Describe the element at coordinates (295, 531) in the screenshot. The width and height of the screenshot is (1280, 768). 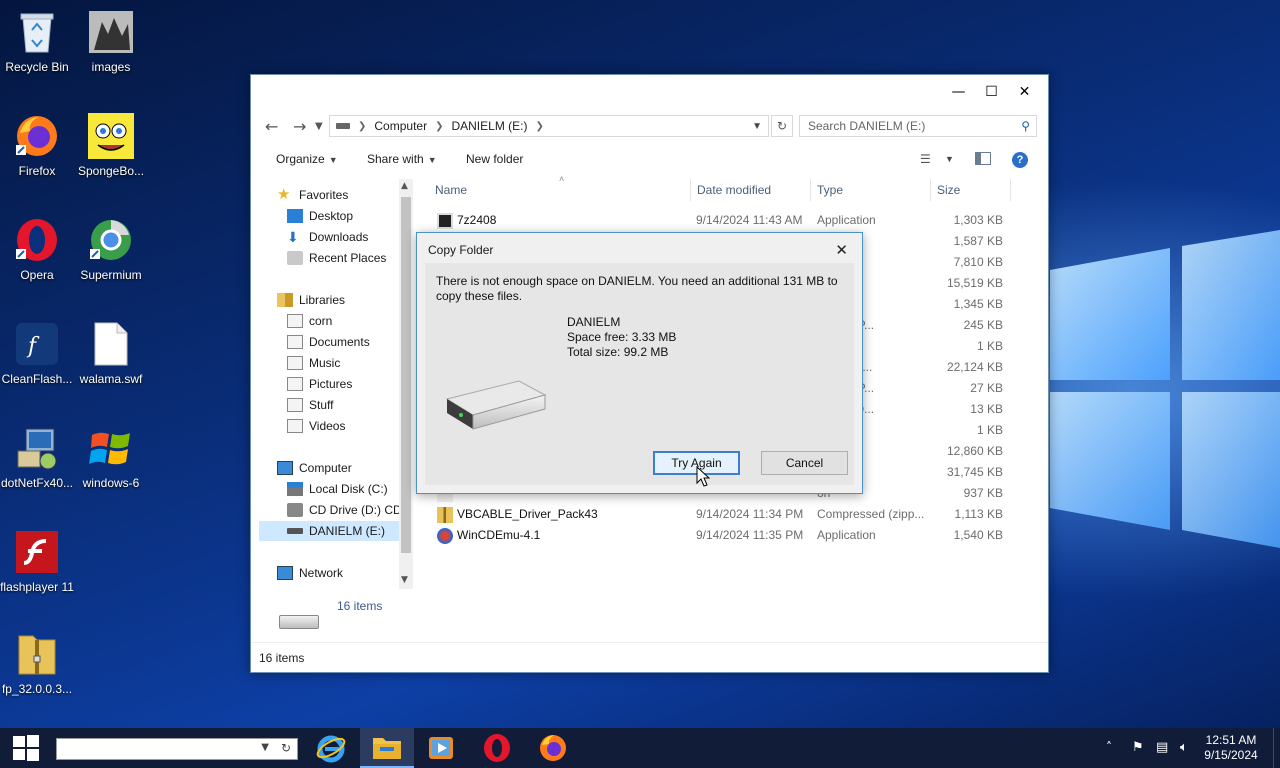
I see `usb-drive-icon` at that location.